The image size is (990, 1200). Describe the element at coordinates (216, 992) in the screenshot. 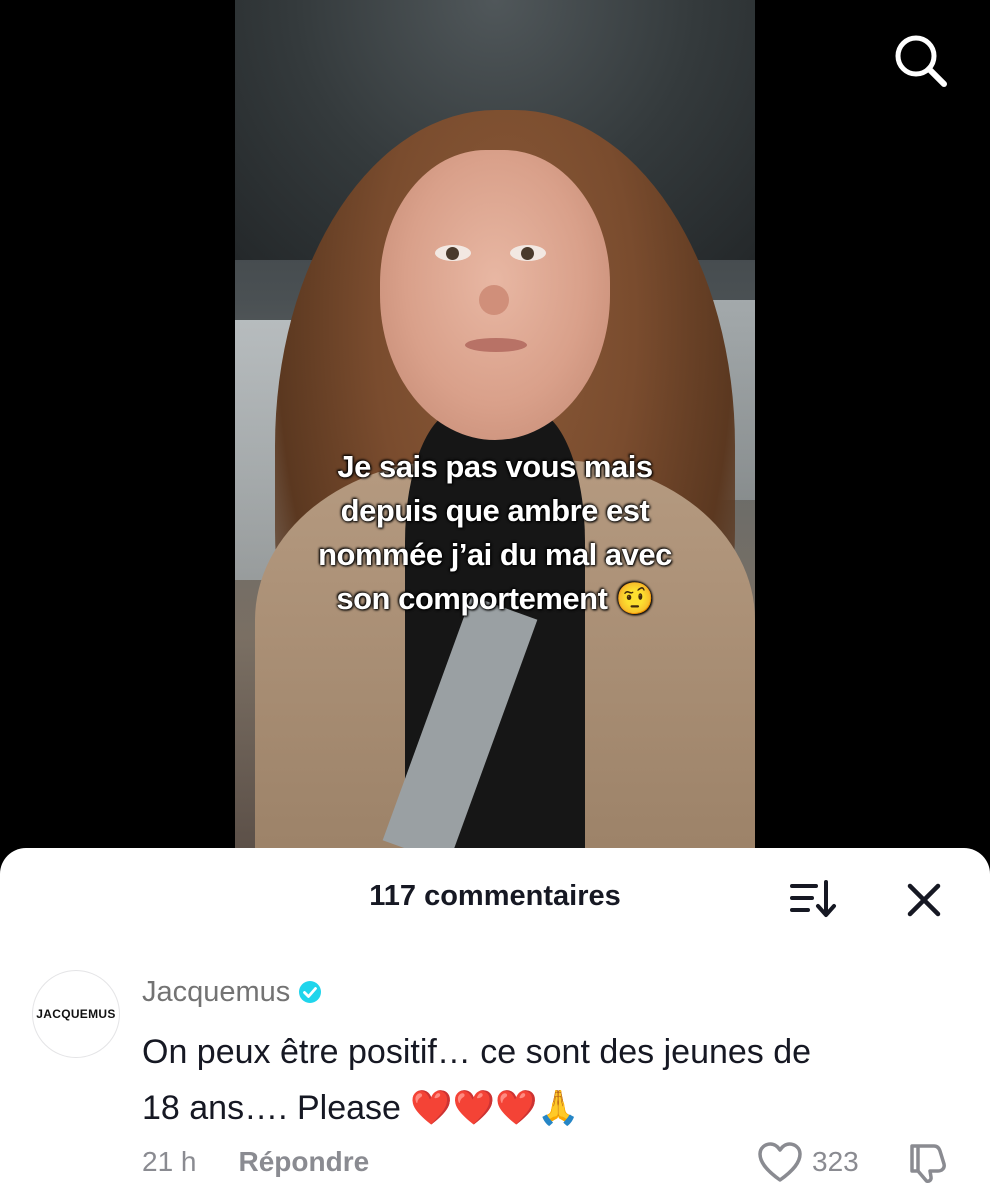

I see `comment-author: Jacquemus` at that location.